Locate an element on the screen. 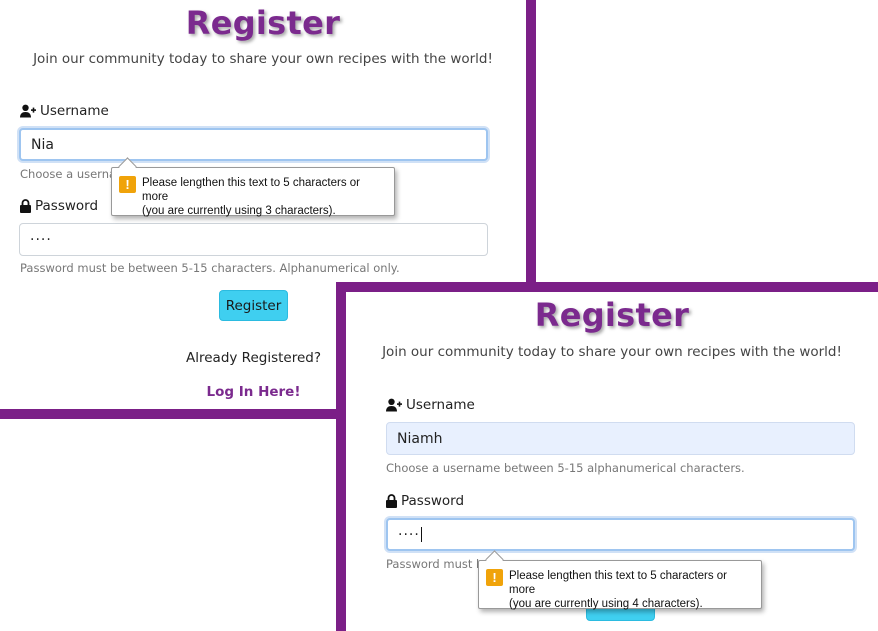 The width and height of the screenshot is (878, 631). tooltip-line-2: (you are currently using 3 characters). is located at coordinates (239, 211).